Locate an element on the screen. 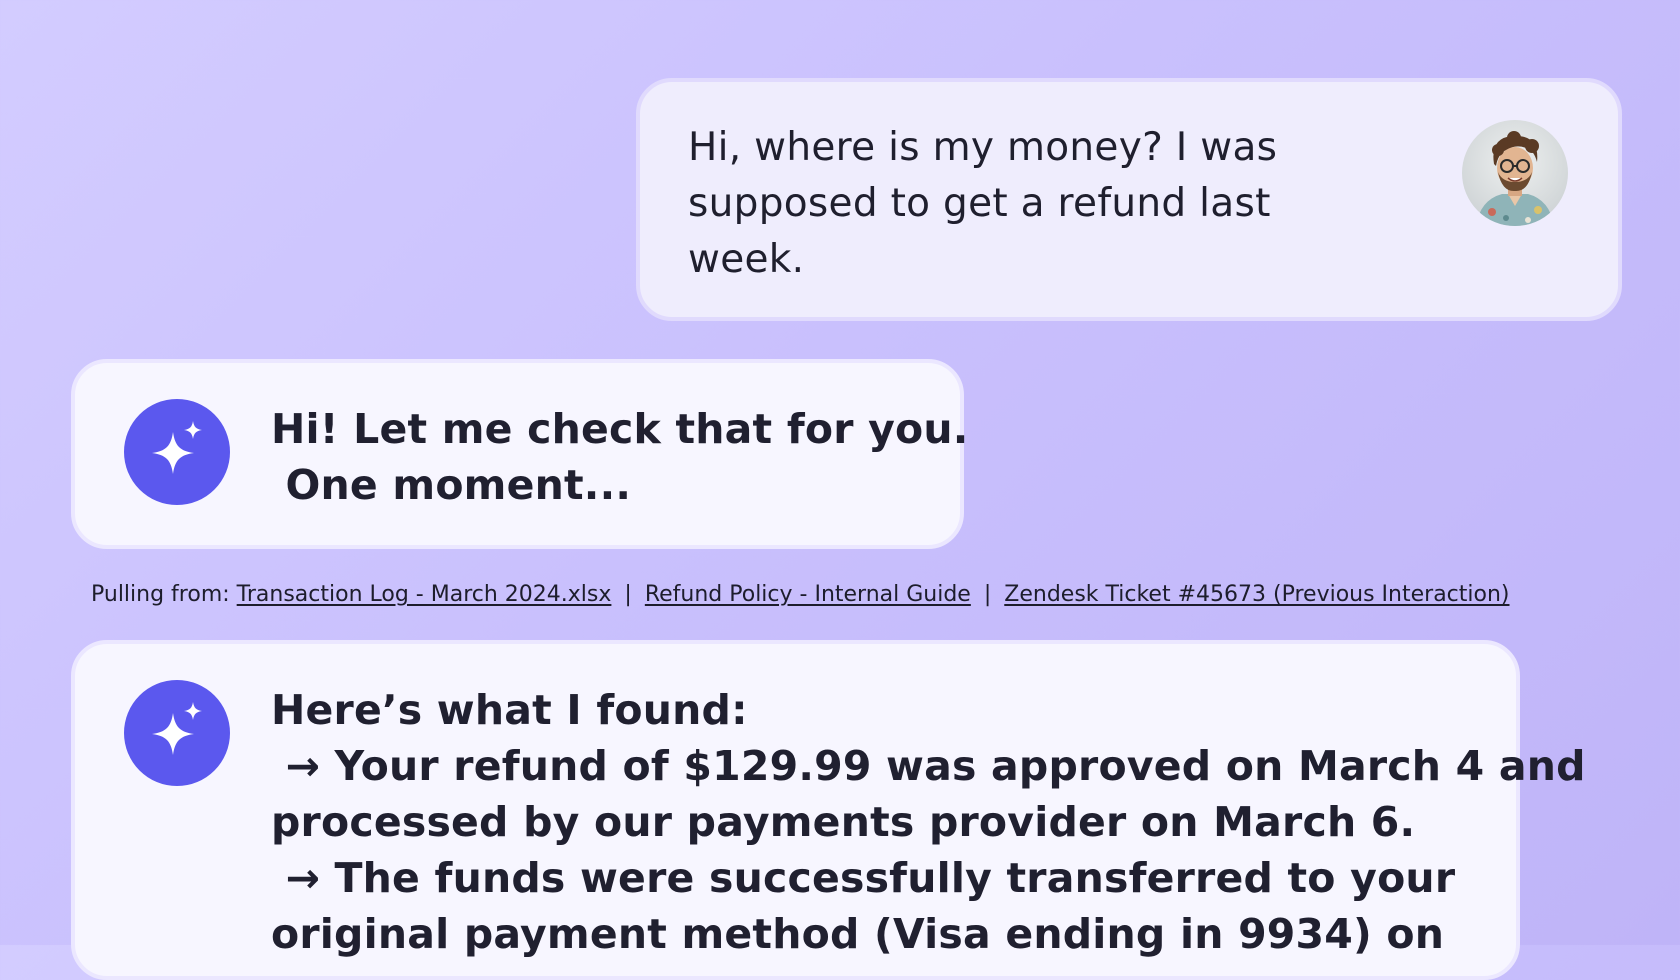 This screenshot has width=1680, height=980. sources-label: Pulling from: is located at coordinates (164, 594).